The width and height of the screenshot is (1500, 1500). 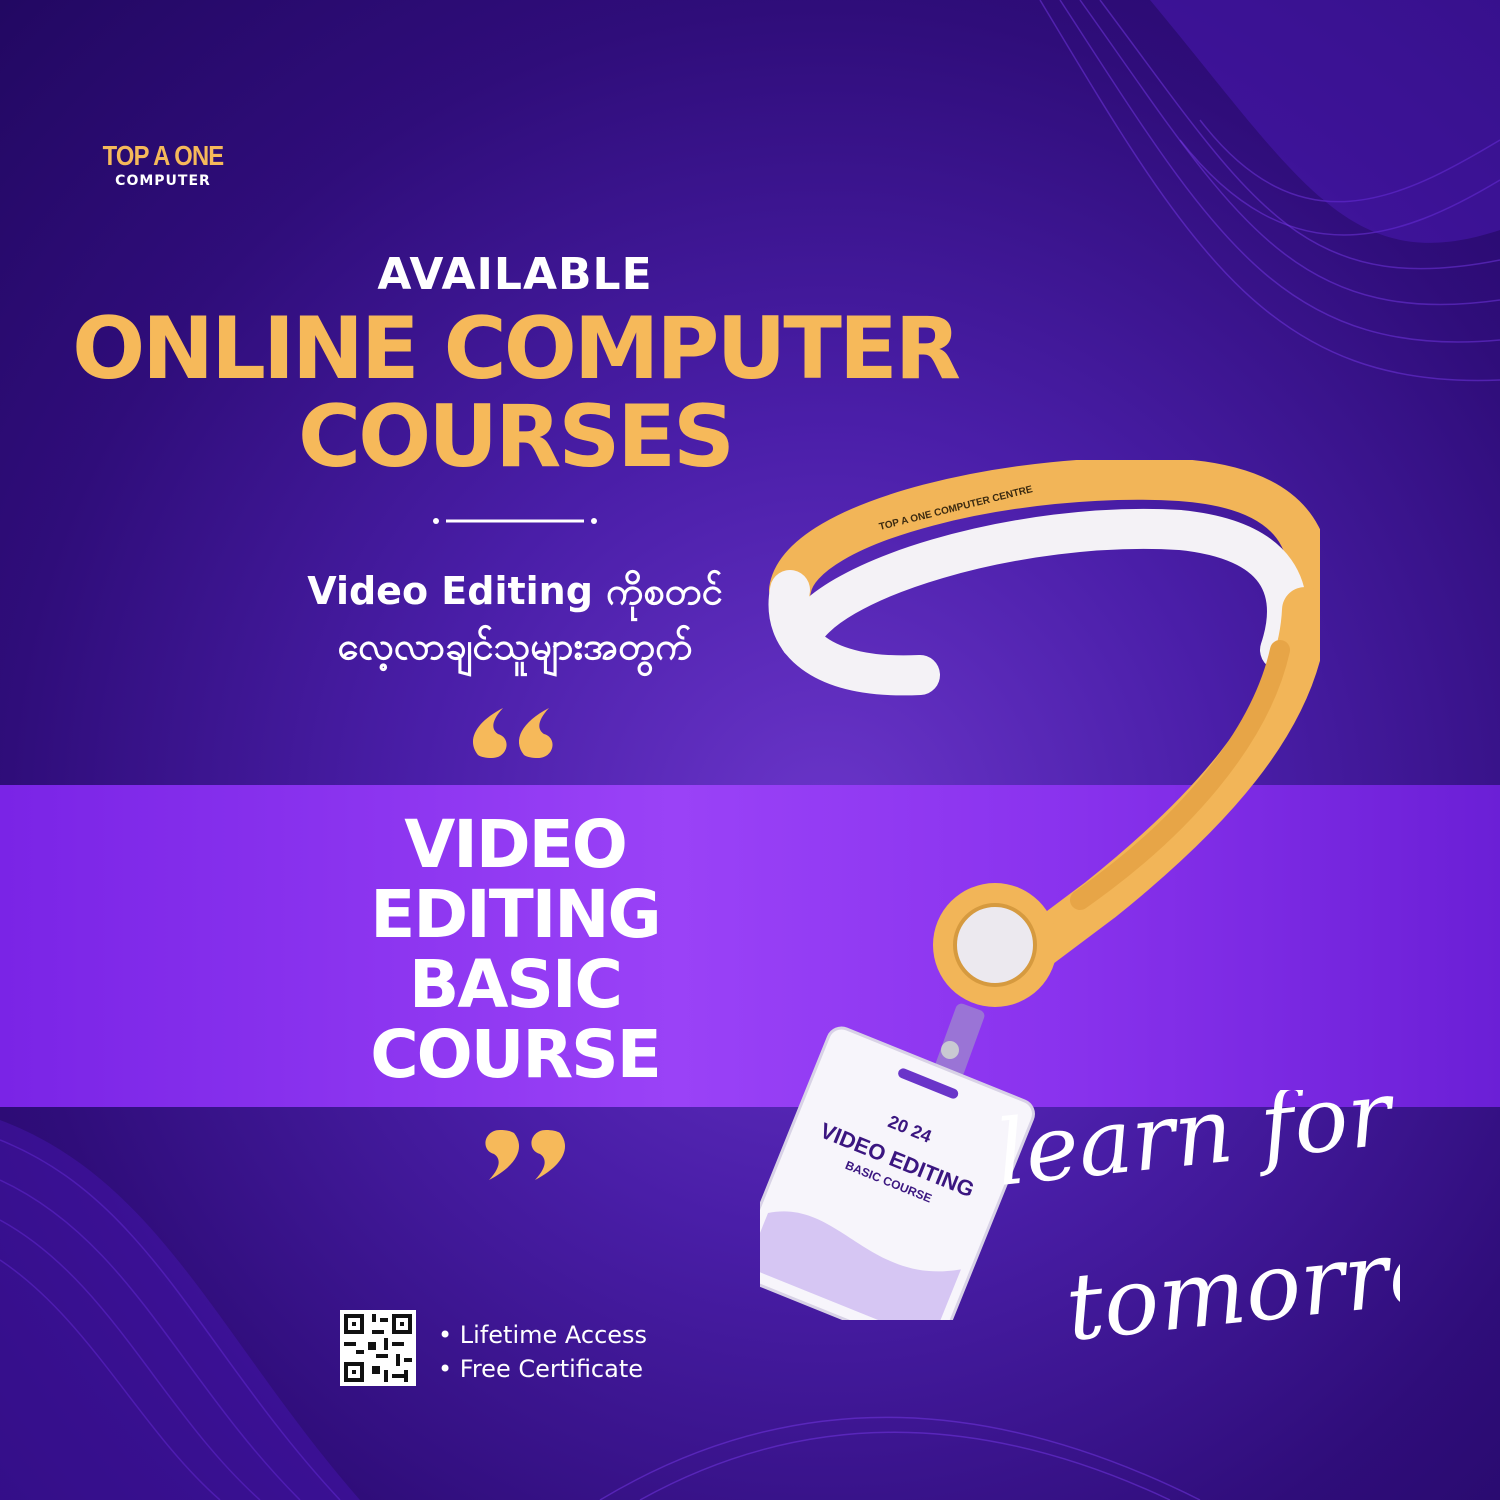 What do you see at coordinates (1195, 1148) in the screenshot?
I see `script-line: learn for` at bounding box center [1195, 1148].